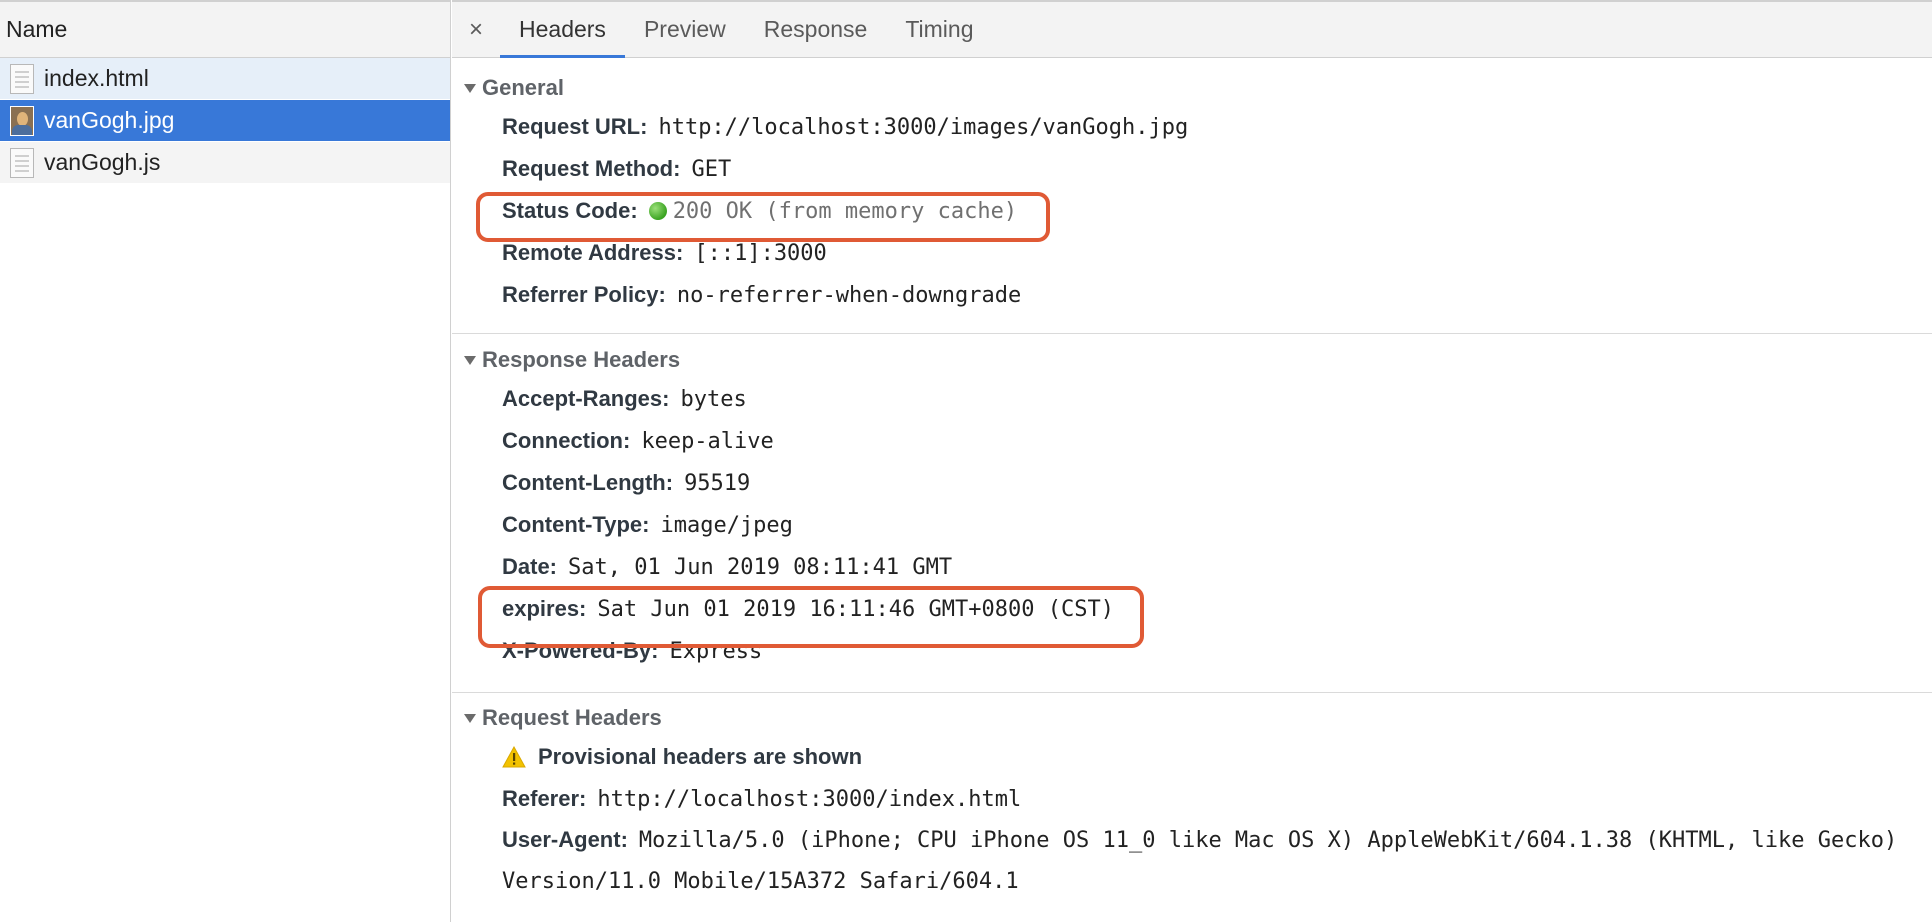 The width and height of the screenshot is (1932, 922). Describe the element at coordinates (763, 217) in the screenshot. I see `status-code-highlight-box` at that location.